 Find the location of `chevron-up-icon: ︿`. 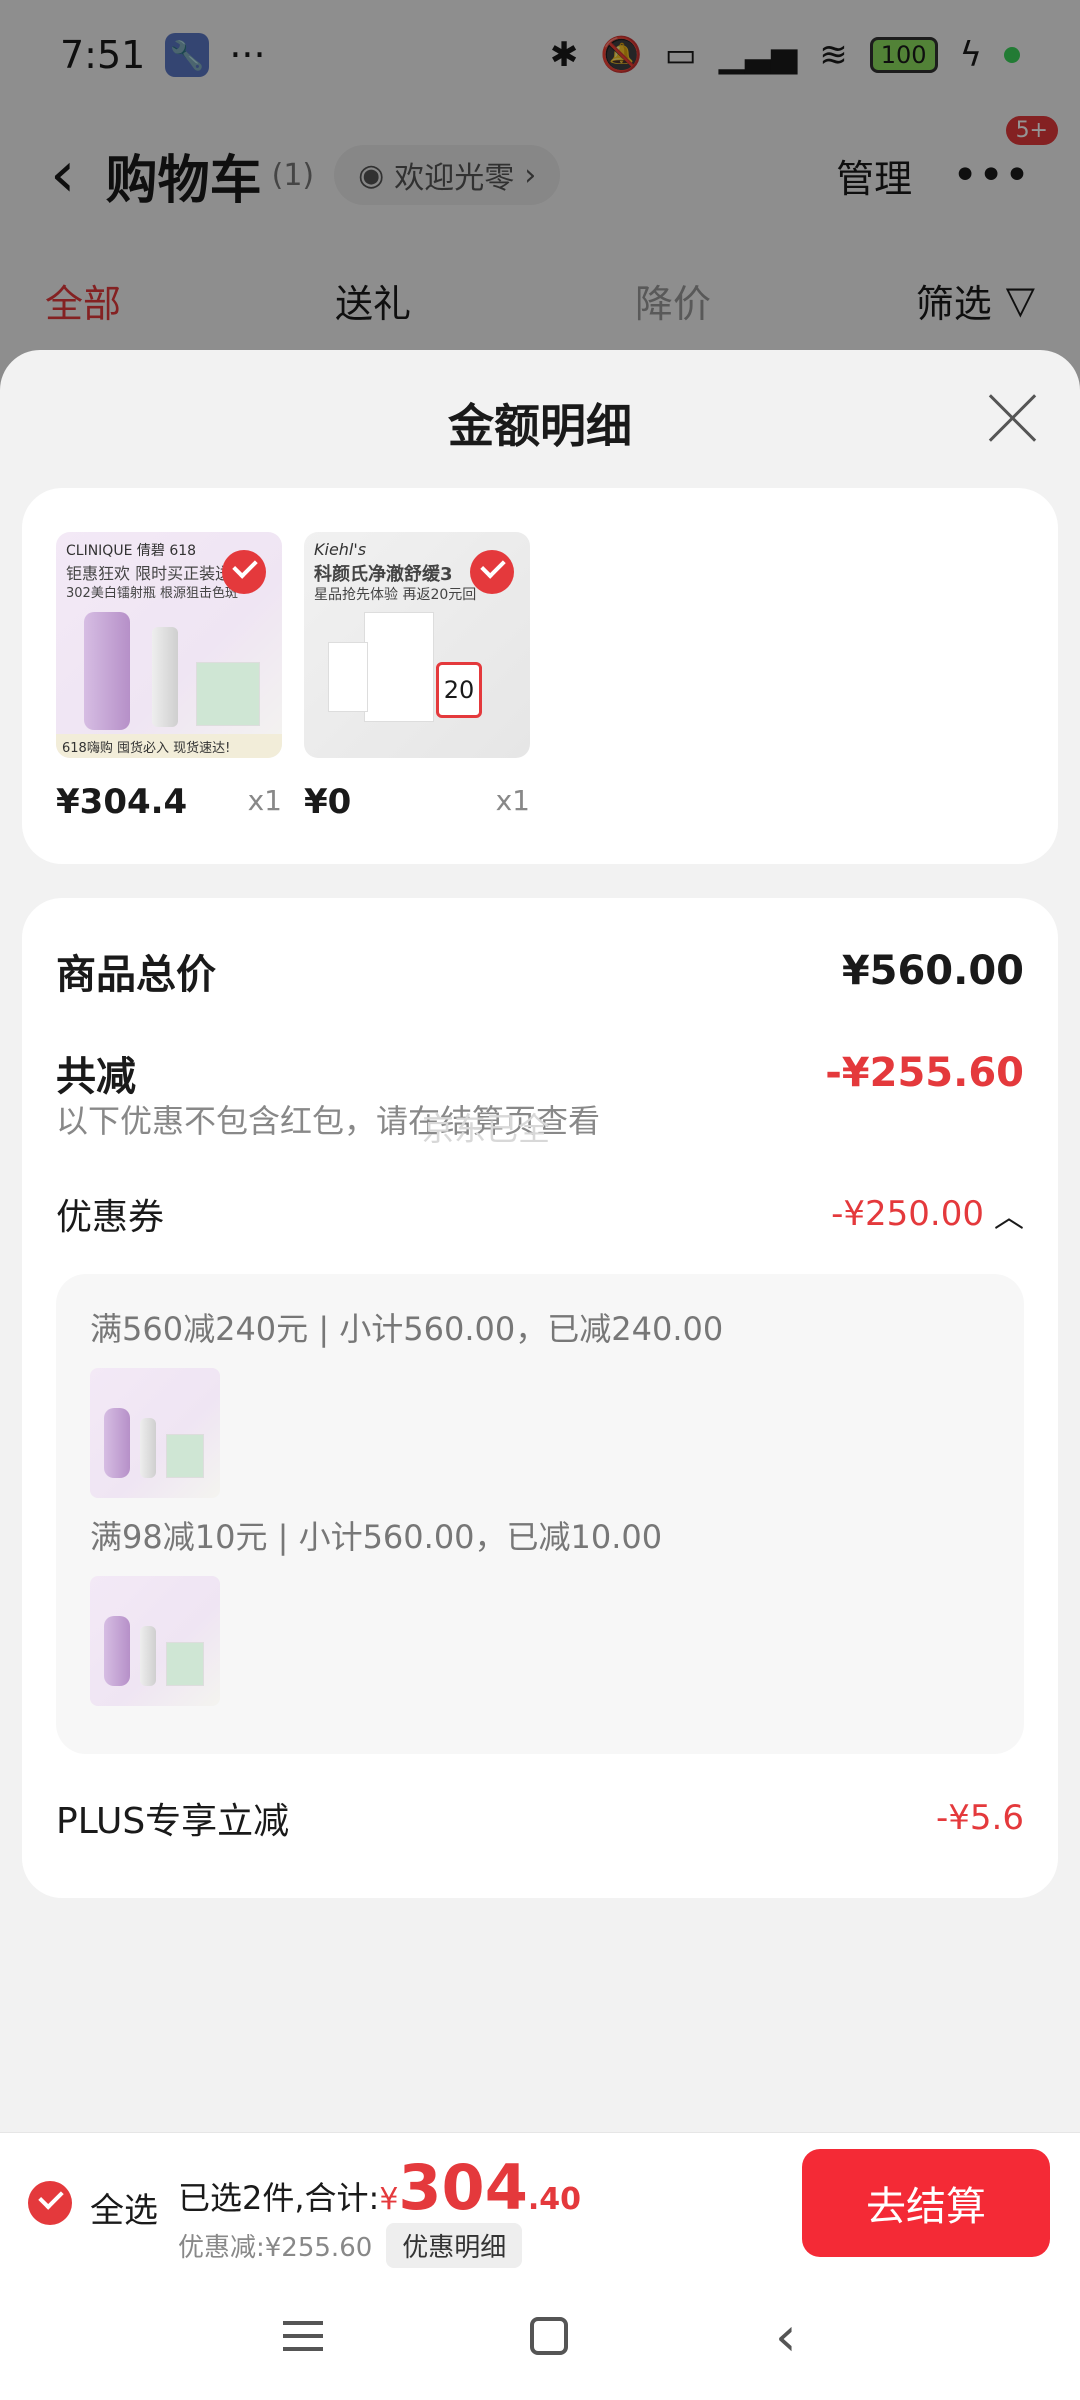

chevron-up-icon: ︿ is located at coordinates (1009, 1214).